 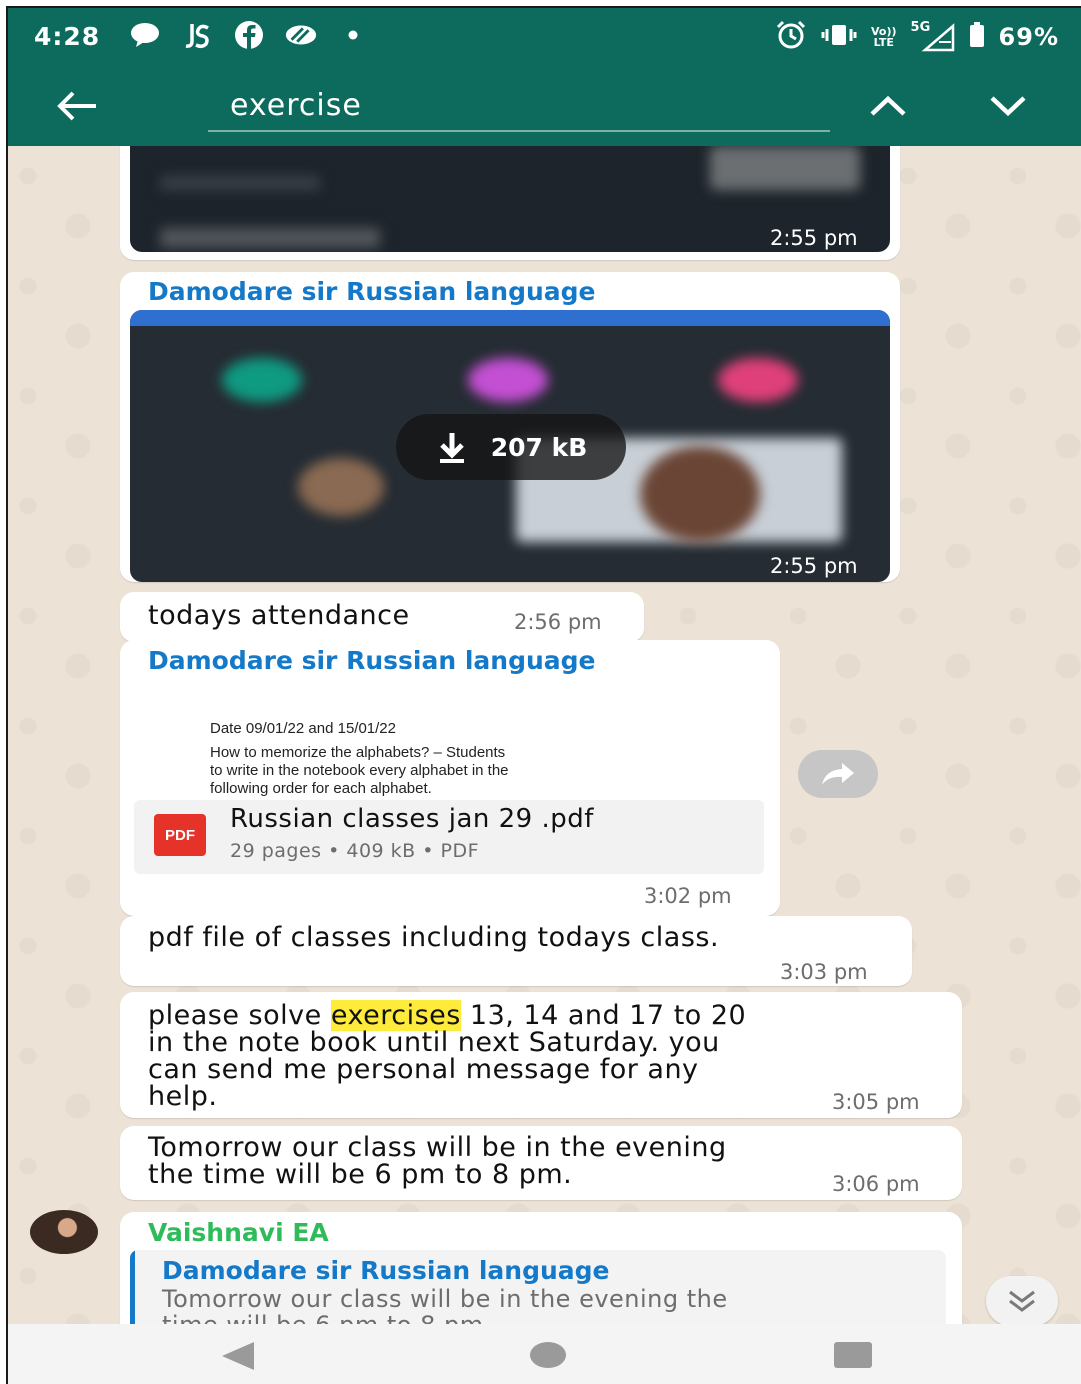 I want to click on system-icons: Vo)) LTE 5G 69%, so click(x=917, y=37).